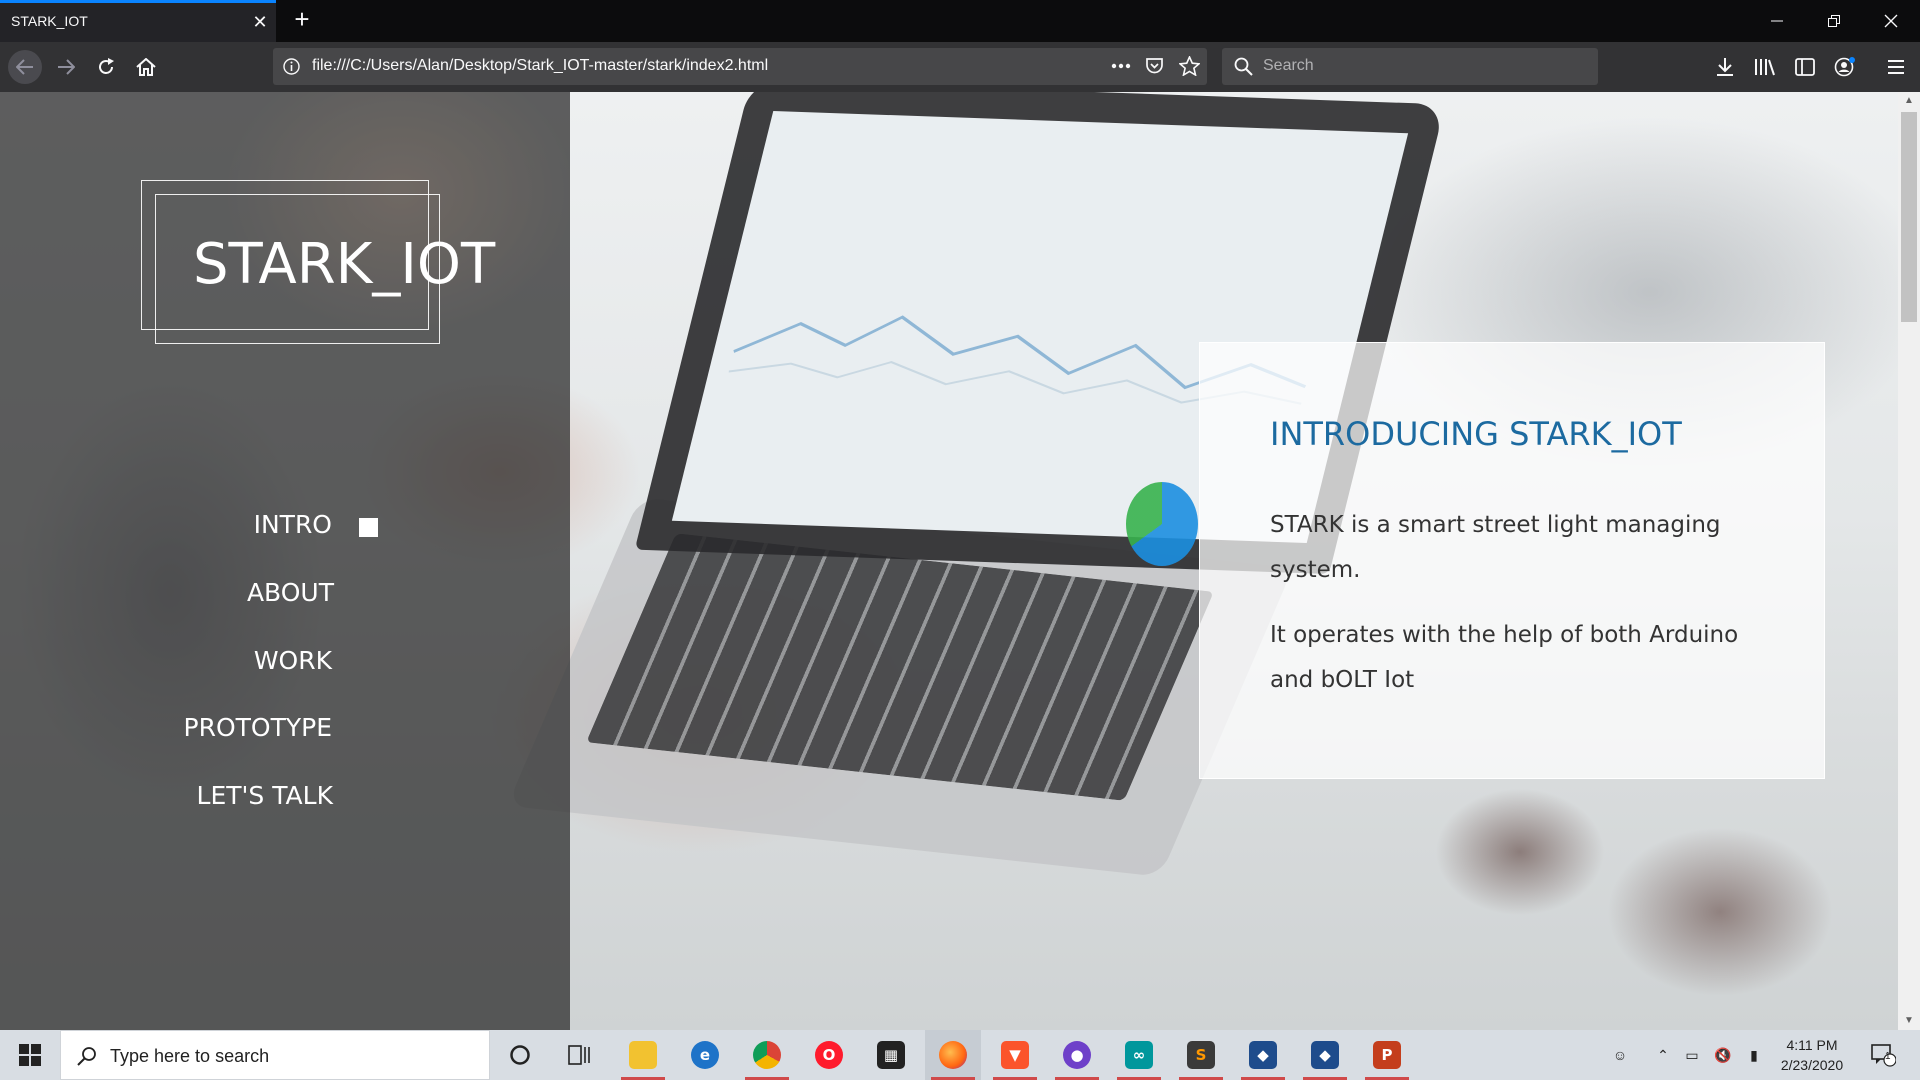  Describe the element at coordinates (302, 20) in the screenshot. I see `new-tab-button: +` at that location.